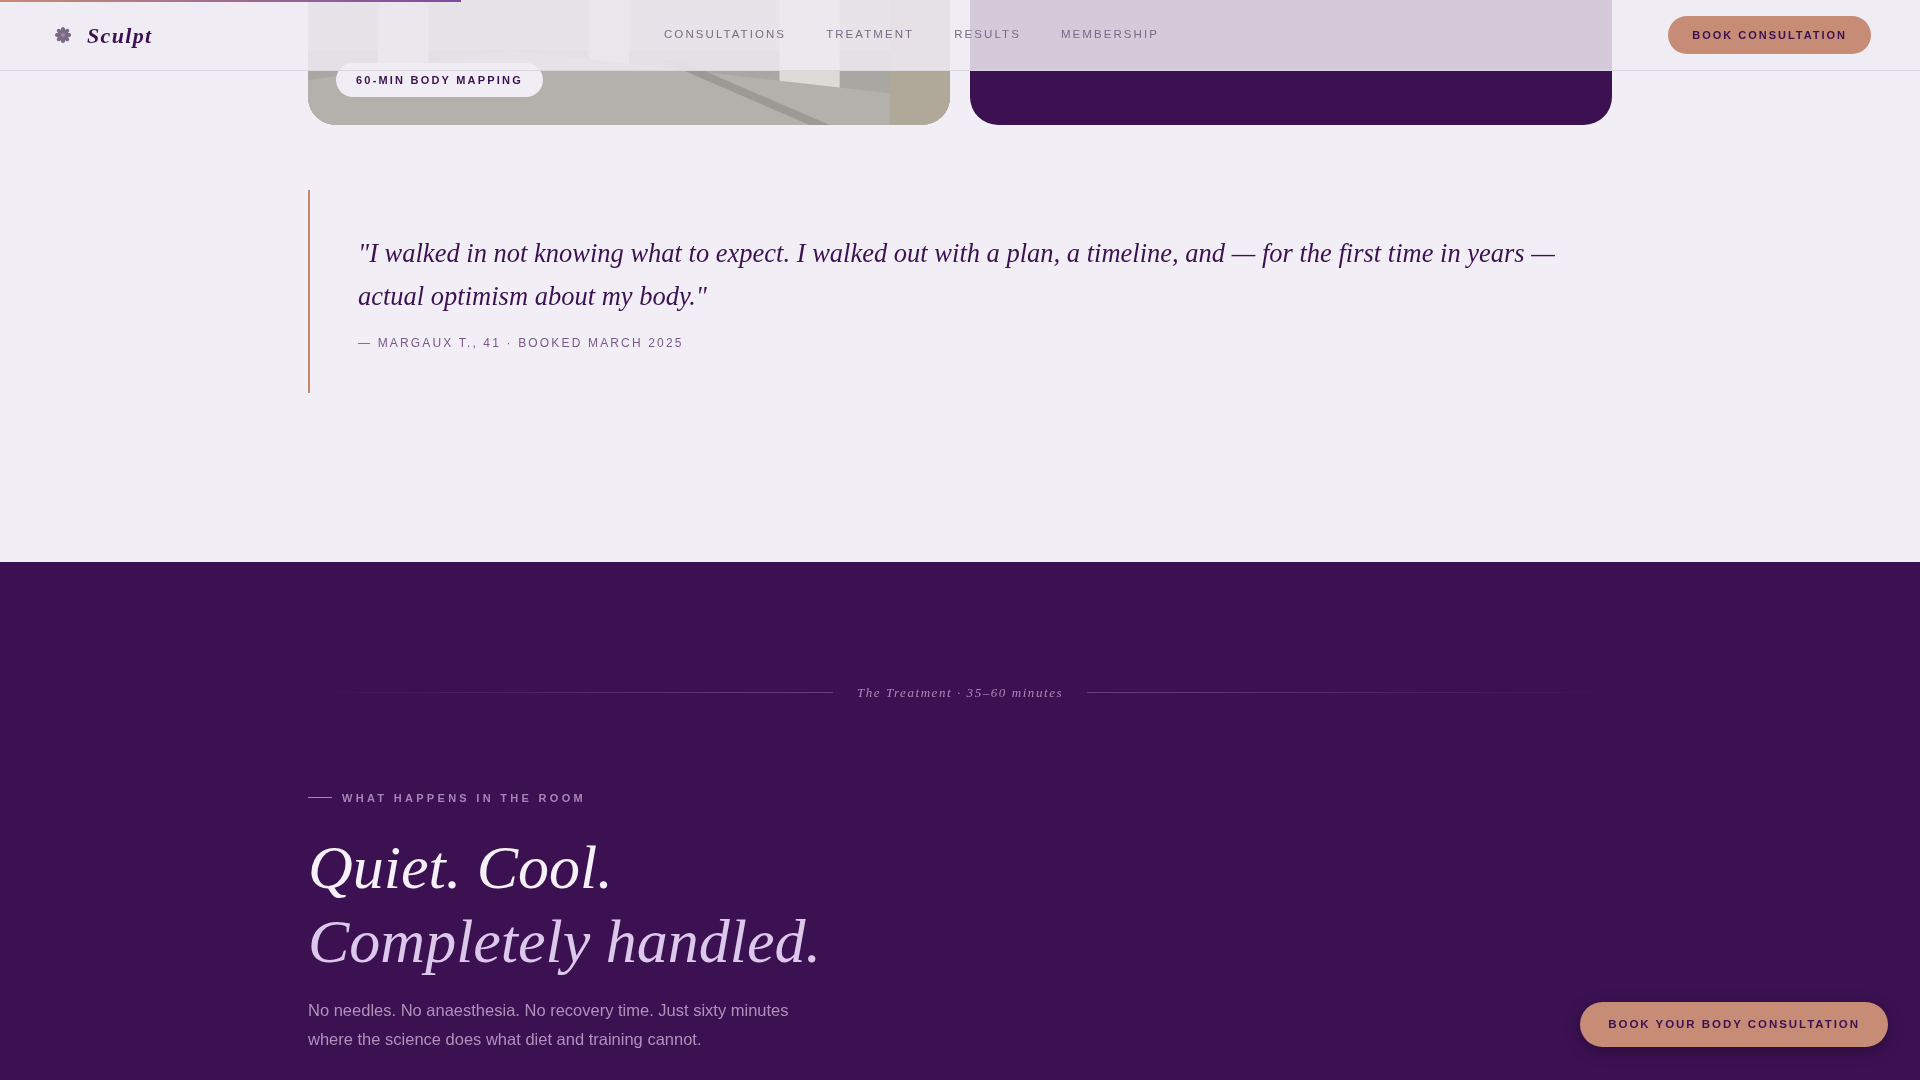 The height and width of the screenshot is (1080, 1920). Describe the element at coordinates (63, 35) in the screenshot. I see `flower-icon` at that location.